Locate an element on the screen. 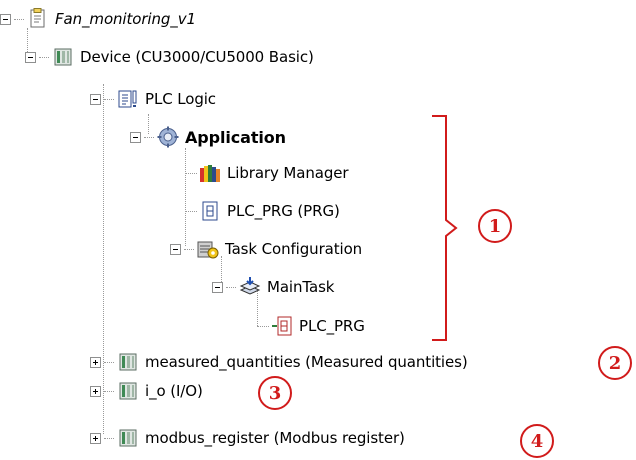 The height and width of the screenshot is (460, 636). tree-item-application: Application is located at coordinates (208, 137).